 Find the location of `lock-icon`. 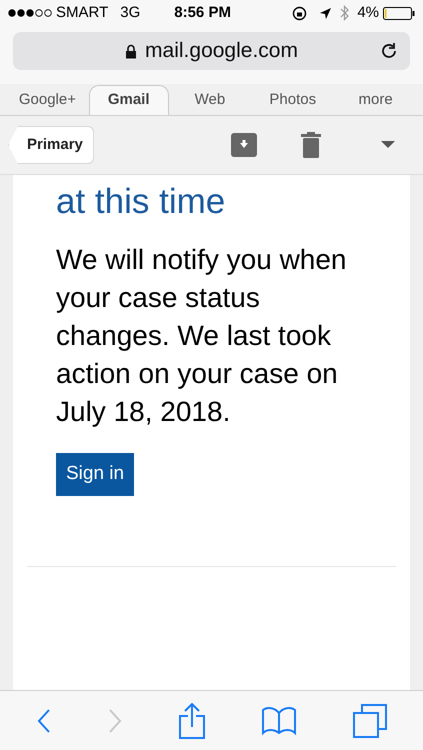

lock-icon is located at coordinates (131, 51).